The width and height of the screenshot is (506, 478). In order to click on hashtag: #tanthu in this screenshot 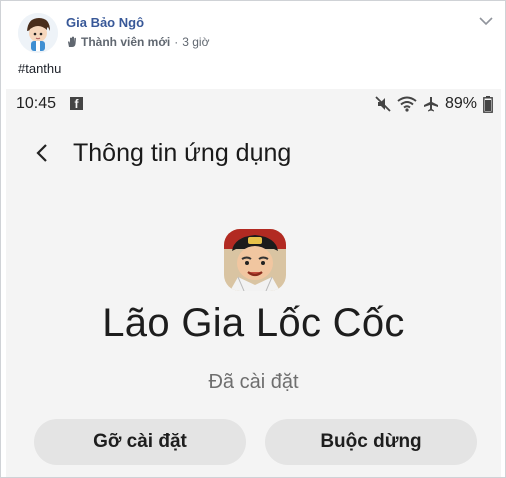, I will do `click(39, 68)`.